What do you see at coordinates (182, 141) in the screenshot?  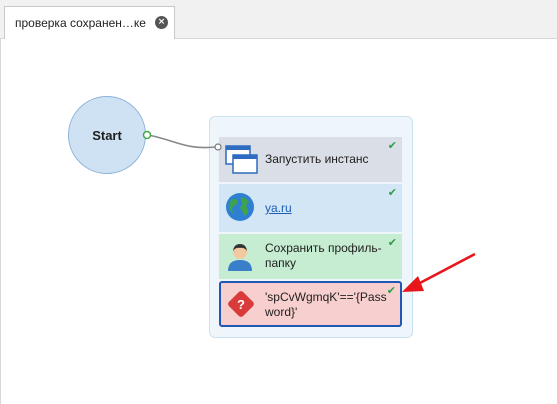 I see `connection-line` at bounding box center [182, 141].